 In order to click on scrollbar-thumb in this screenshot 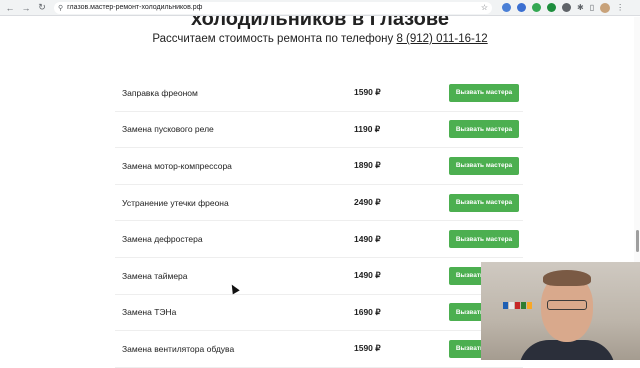, I will do `click(637, 241)`.